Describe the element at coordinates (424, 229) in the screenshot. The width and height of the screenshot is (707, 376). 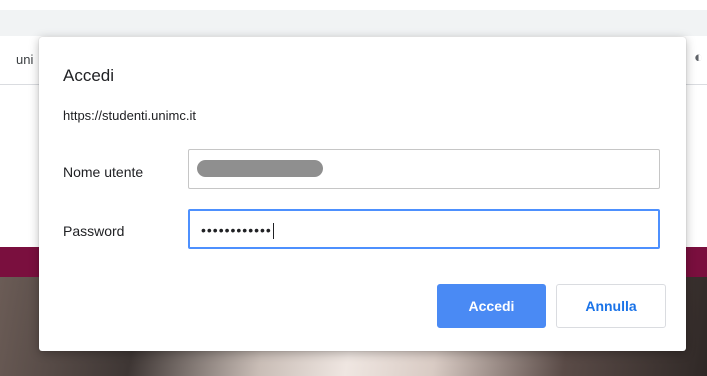
I see `password-field: ••••••••••••` at that location.